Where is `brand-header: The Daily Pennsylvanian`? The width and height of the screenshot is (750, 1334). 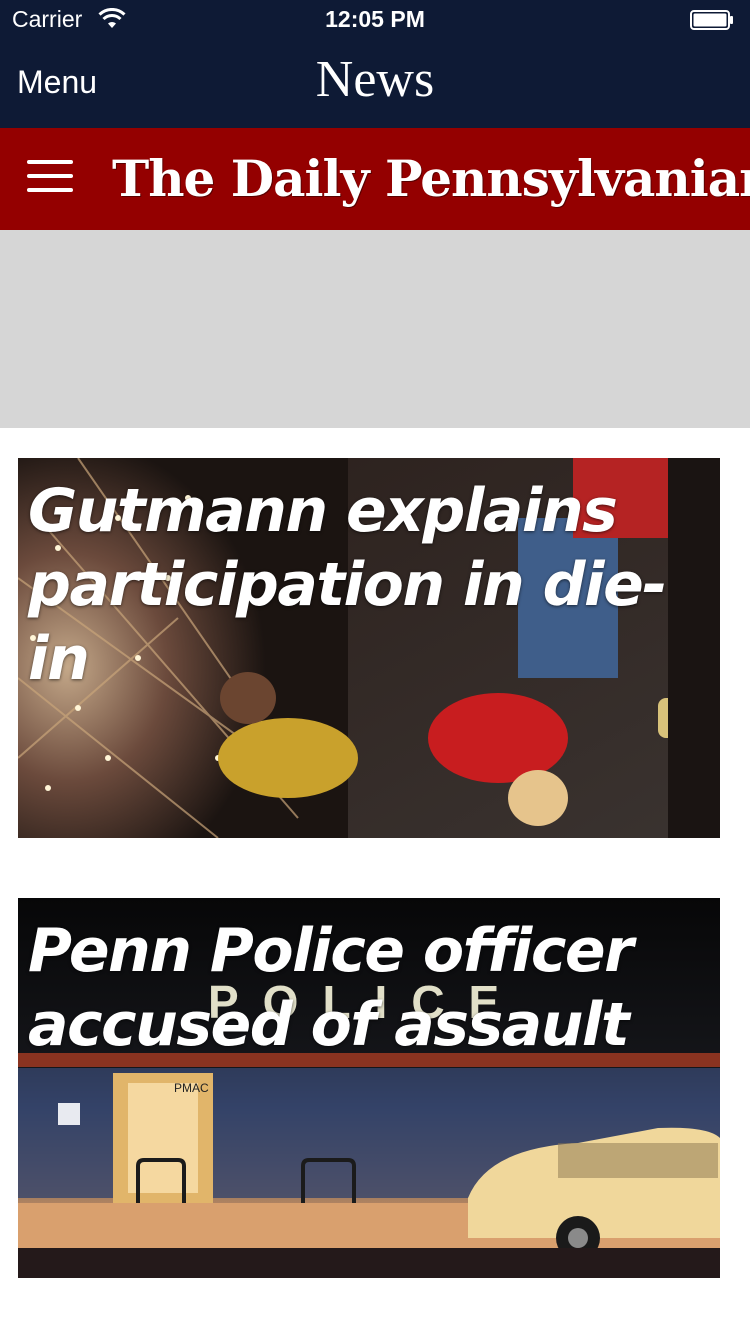
brand-header: The Daily Pennsylvanian is located at coordinates (375, 179).